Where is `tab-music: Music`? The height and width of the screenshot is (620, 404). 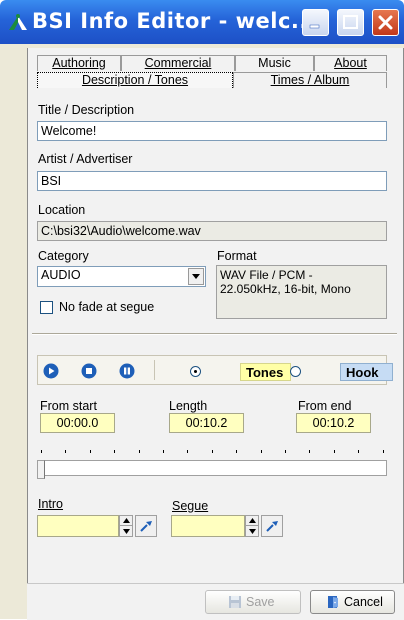
tab-music: Music is located at coordinates (274, 63).